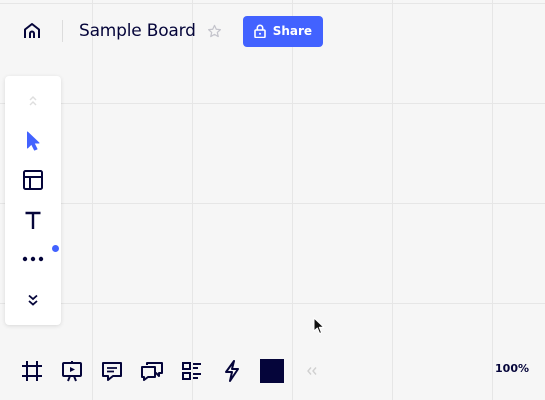 The height and width of the screenshot is (400, 545). Describe the element at coordinates (272, 371) in the screenshot. I see `color-picker-swatch` at that location.